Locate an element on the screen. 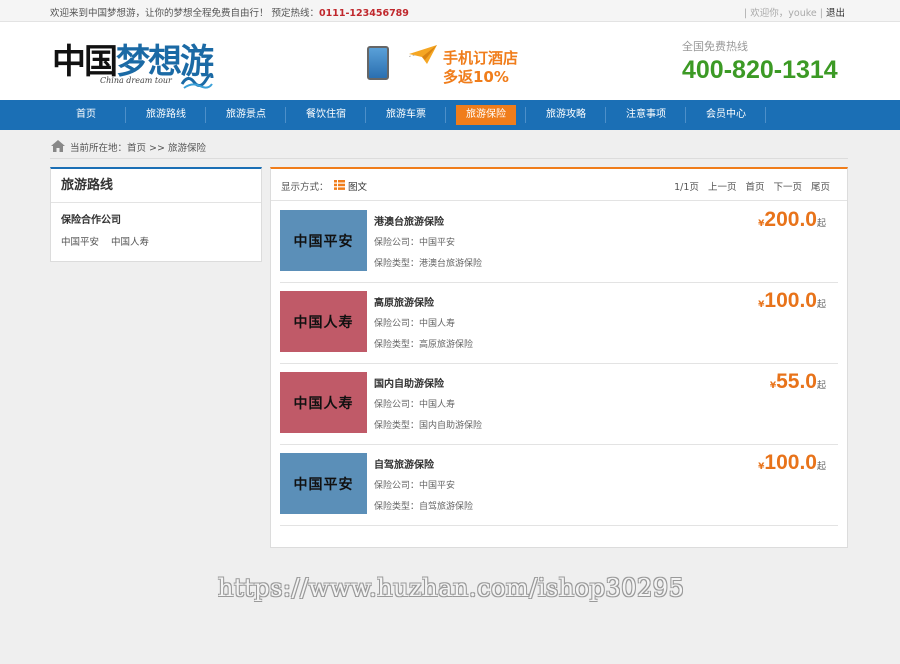  sidebar-subtitle: 保险合作公司 is located at coordinates (91, 220).